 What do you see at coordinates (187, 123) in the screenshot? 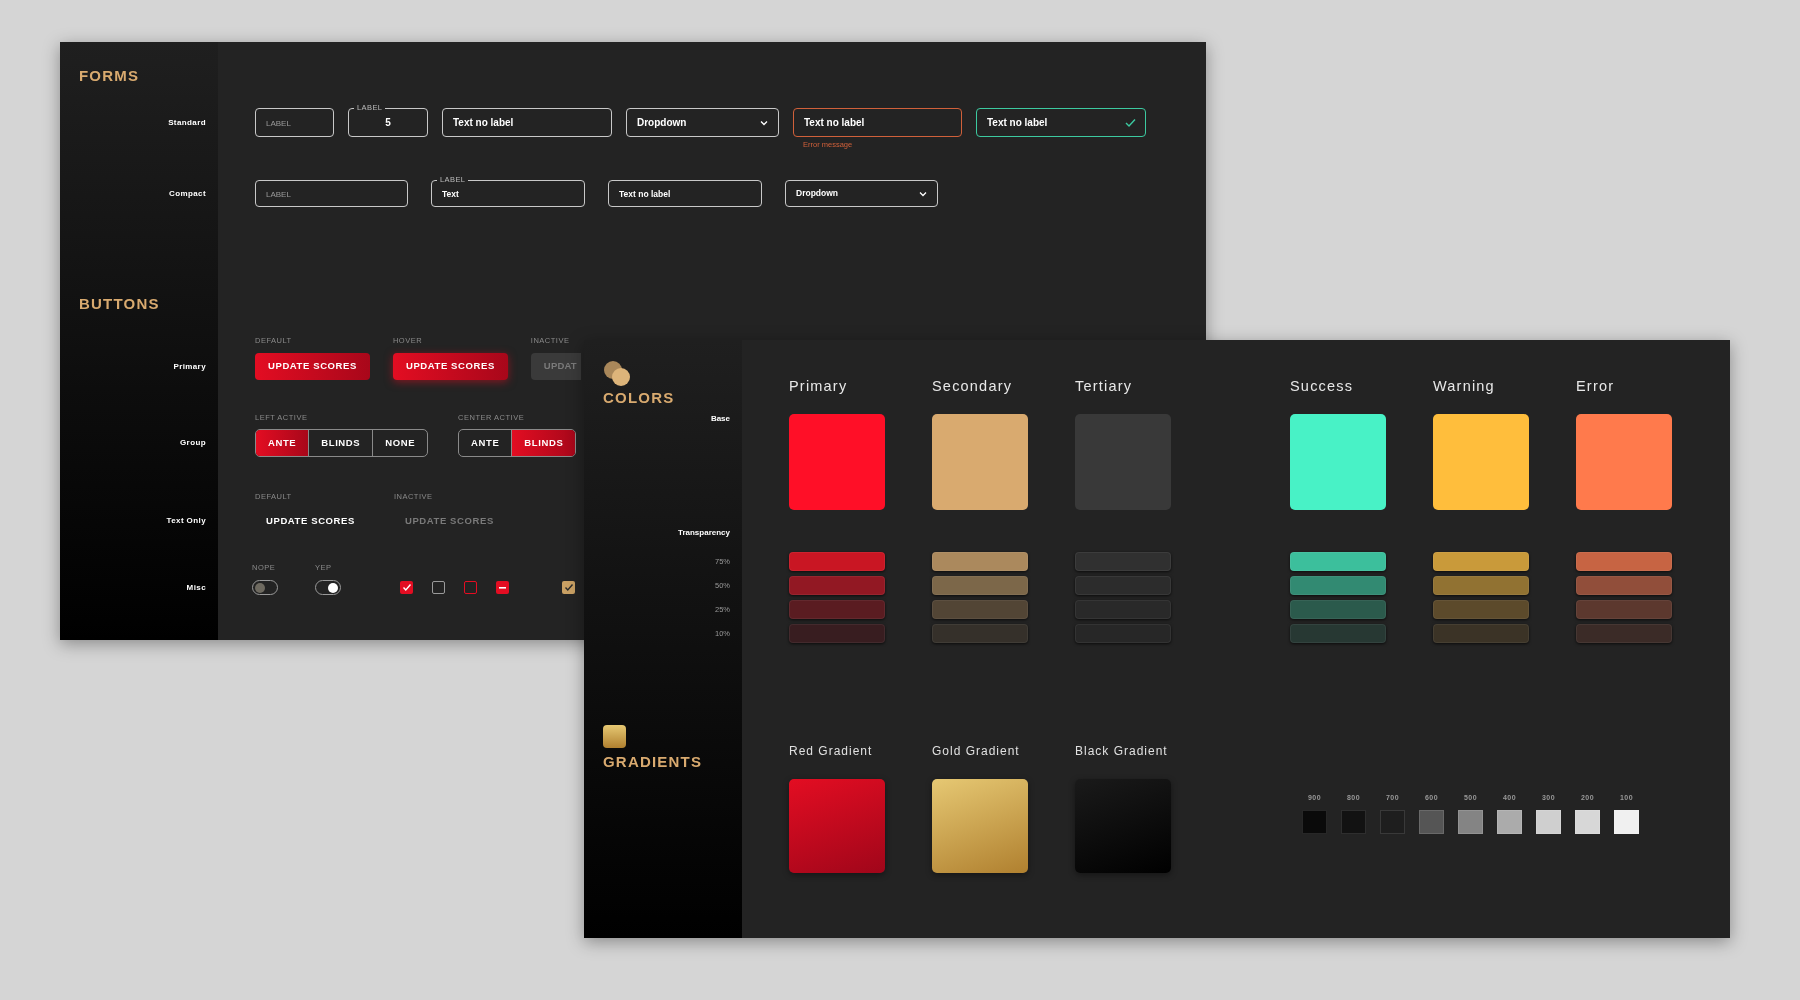
I see `row-label: Standard` at bounding box center [187, 123].